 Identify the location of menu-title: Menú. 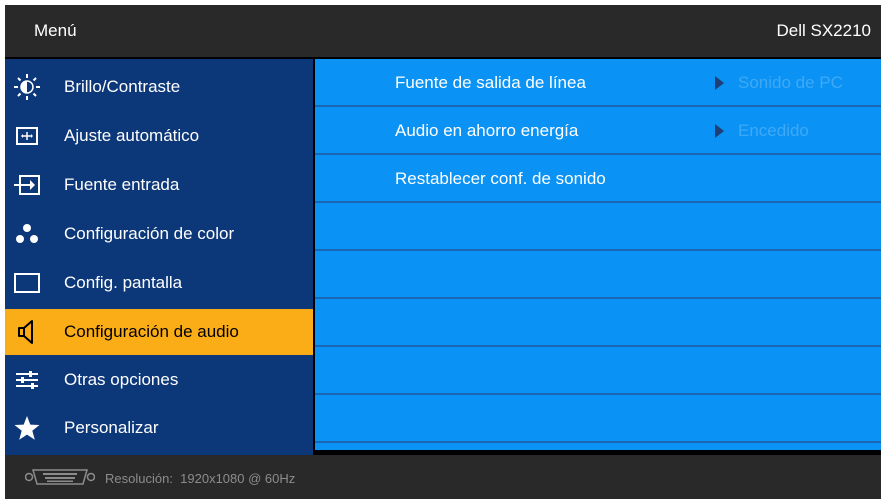
(55, 30).